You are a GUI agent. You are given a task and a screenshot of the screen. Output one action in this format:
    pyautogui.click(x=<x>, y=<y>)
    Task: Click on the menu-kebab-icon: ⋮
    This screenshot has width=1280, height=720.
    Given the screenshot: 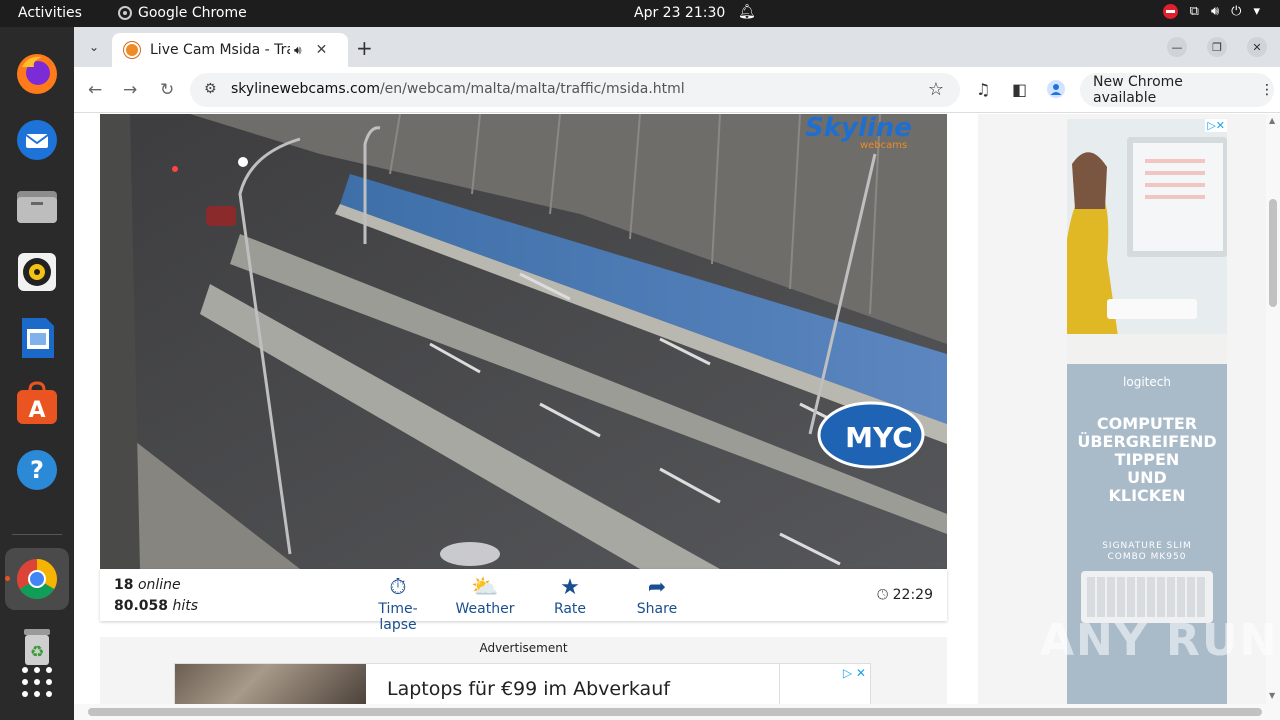 What is the action you would take?
    pyautogui.click(x=1267, y=90)
    